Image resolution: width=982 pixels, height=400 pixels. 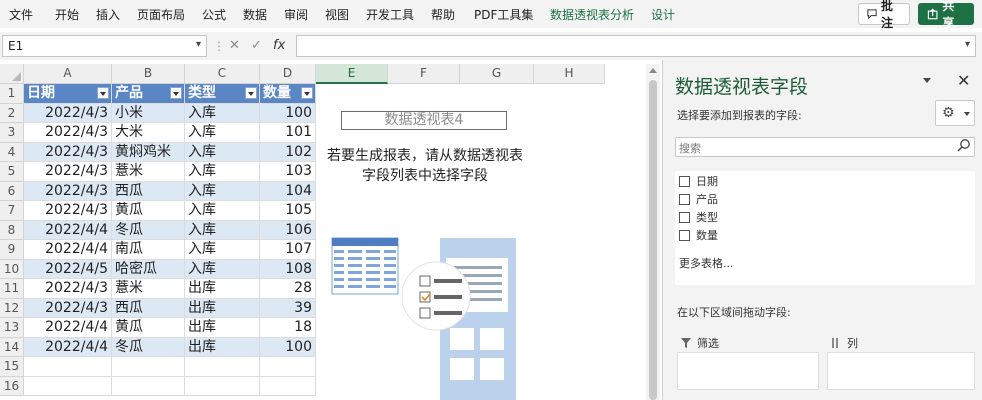 What do you see at coordinates (288, 308) in the screenshot?
I see `table-cell: 39` at bounding box center [288, 308].